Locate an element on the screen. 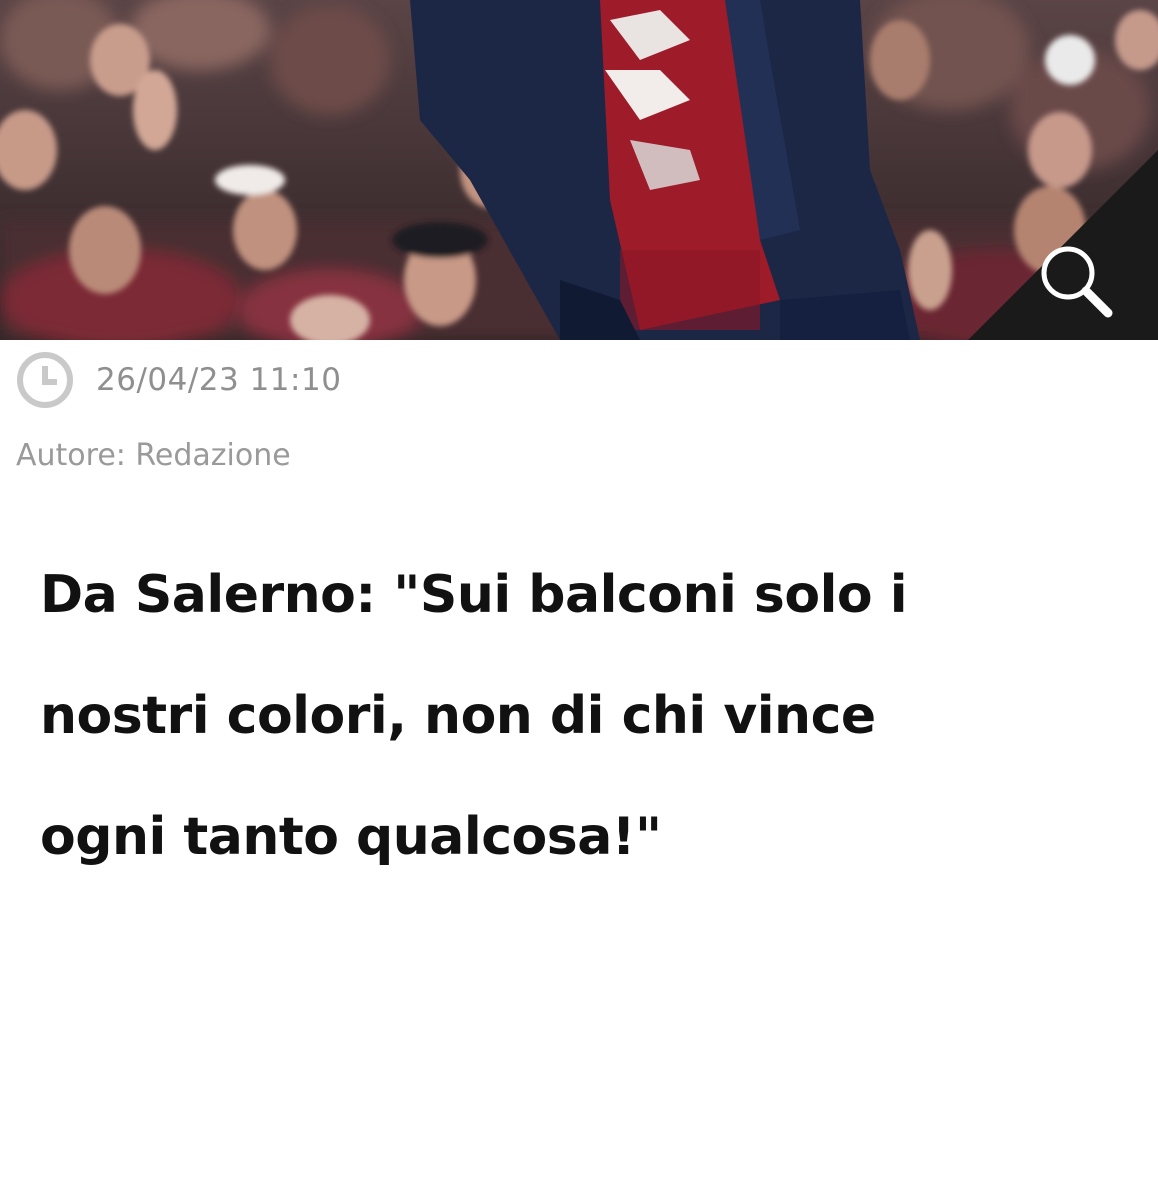 The image size is (1158, 1200). publish-date: 26/04/23 11:10 is located at coordinates (219, 380).